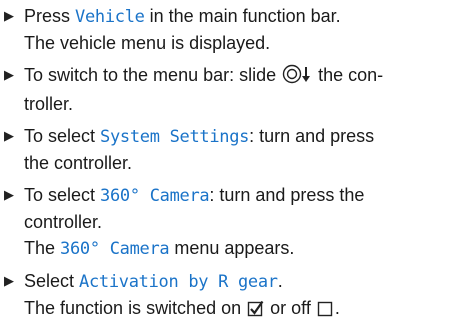 The height and width of the screenshot is (324, 462). What do you see at coordinates (325, 311) in the screenshot?
I see `checkbox-empty-icon` at bounding box center [325, 311].